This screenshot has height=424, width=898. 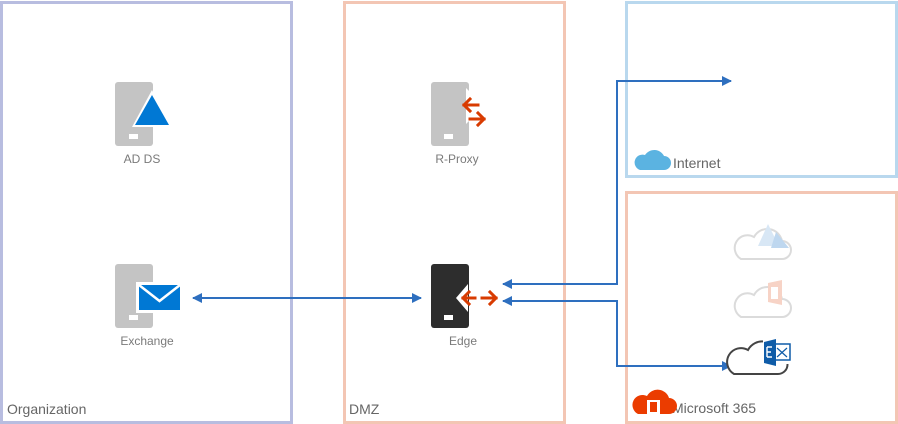 I want to click on cloud-icon, so click(x=652, y=160).